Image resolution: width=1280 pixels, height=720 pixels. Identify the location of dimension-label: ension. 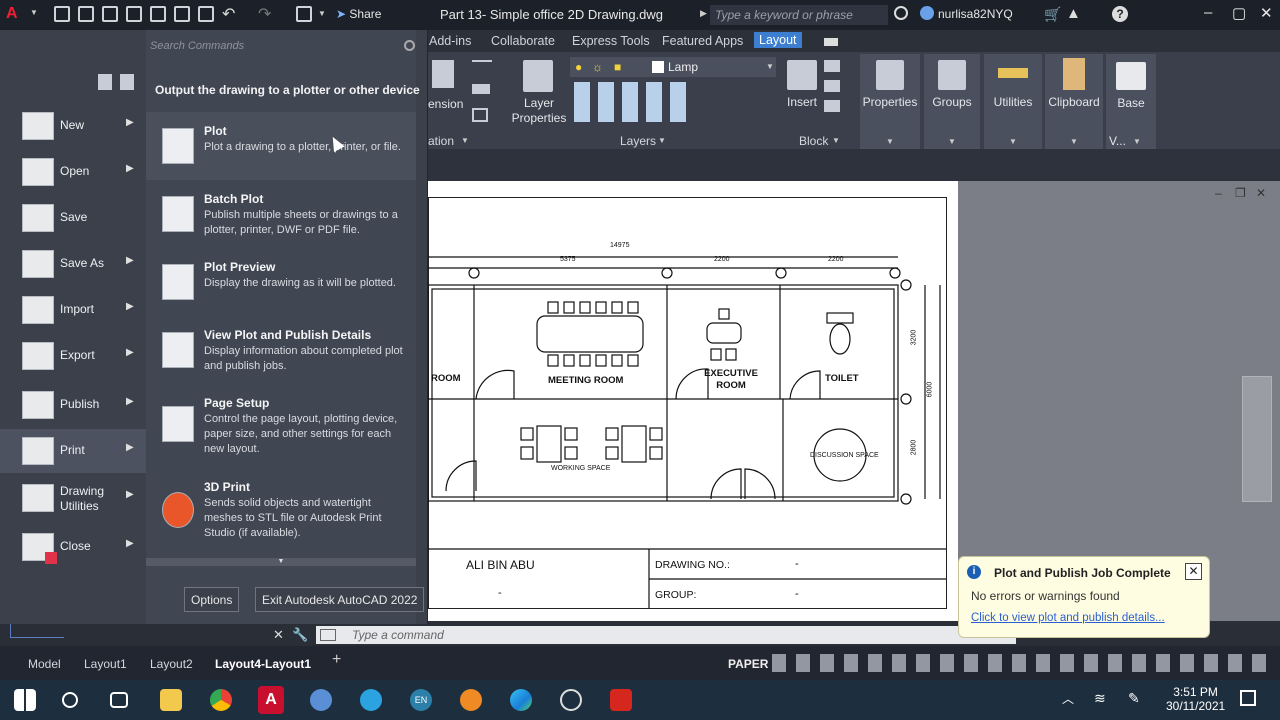
(445, 104).